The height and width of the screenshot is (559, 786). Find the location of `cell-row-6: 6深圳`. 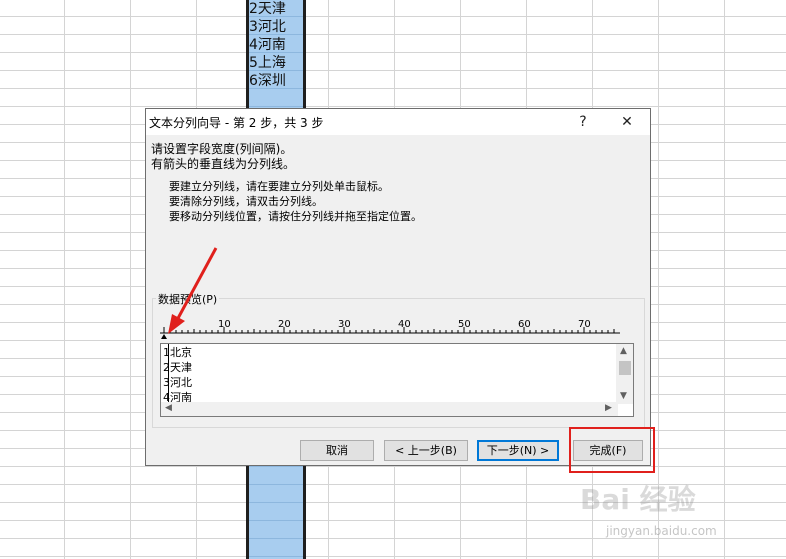

cell-row-6: 6深圳 is located at coordinates (276, 81).